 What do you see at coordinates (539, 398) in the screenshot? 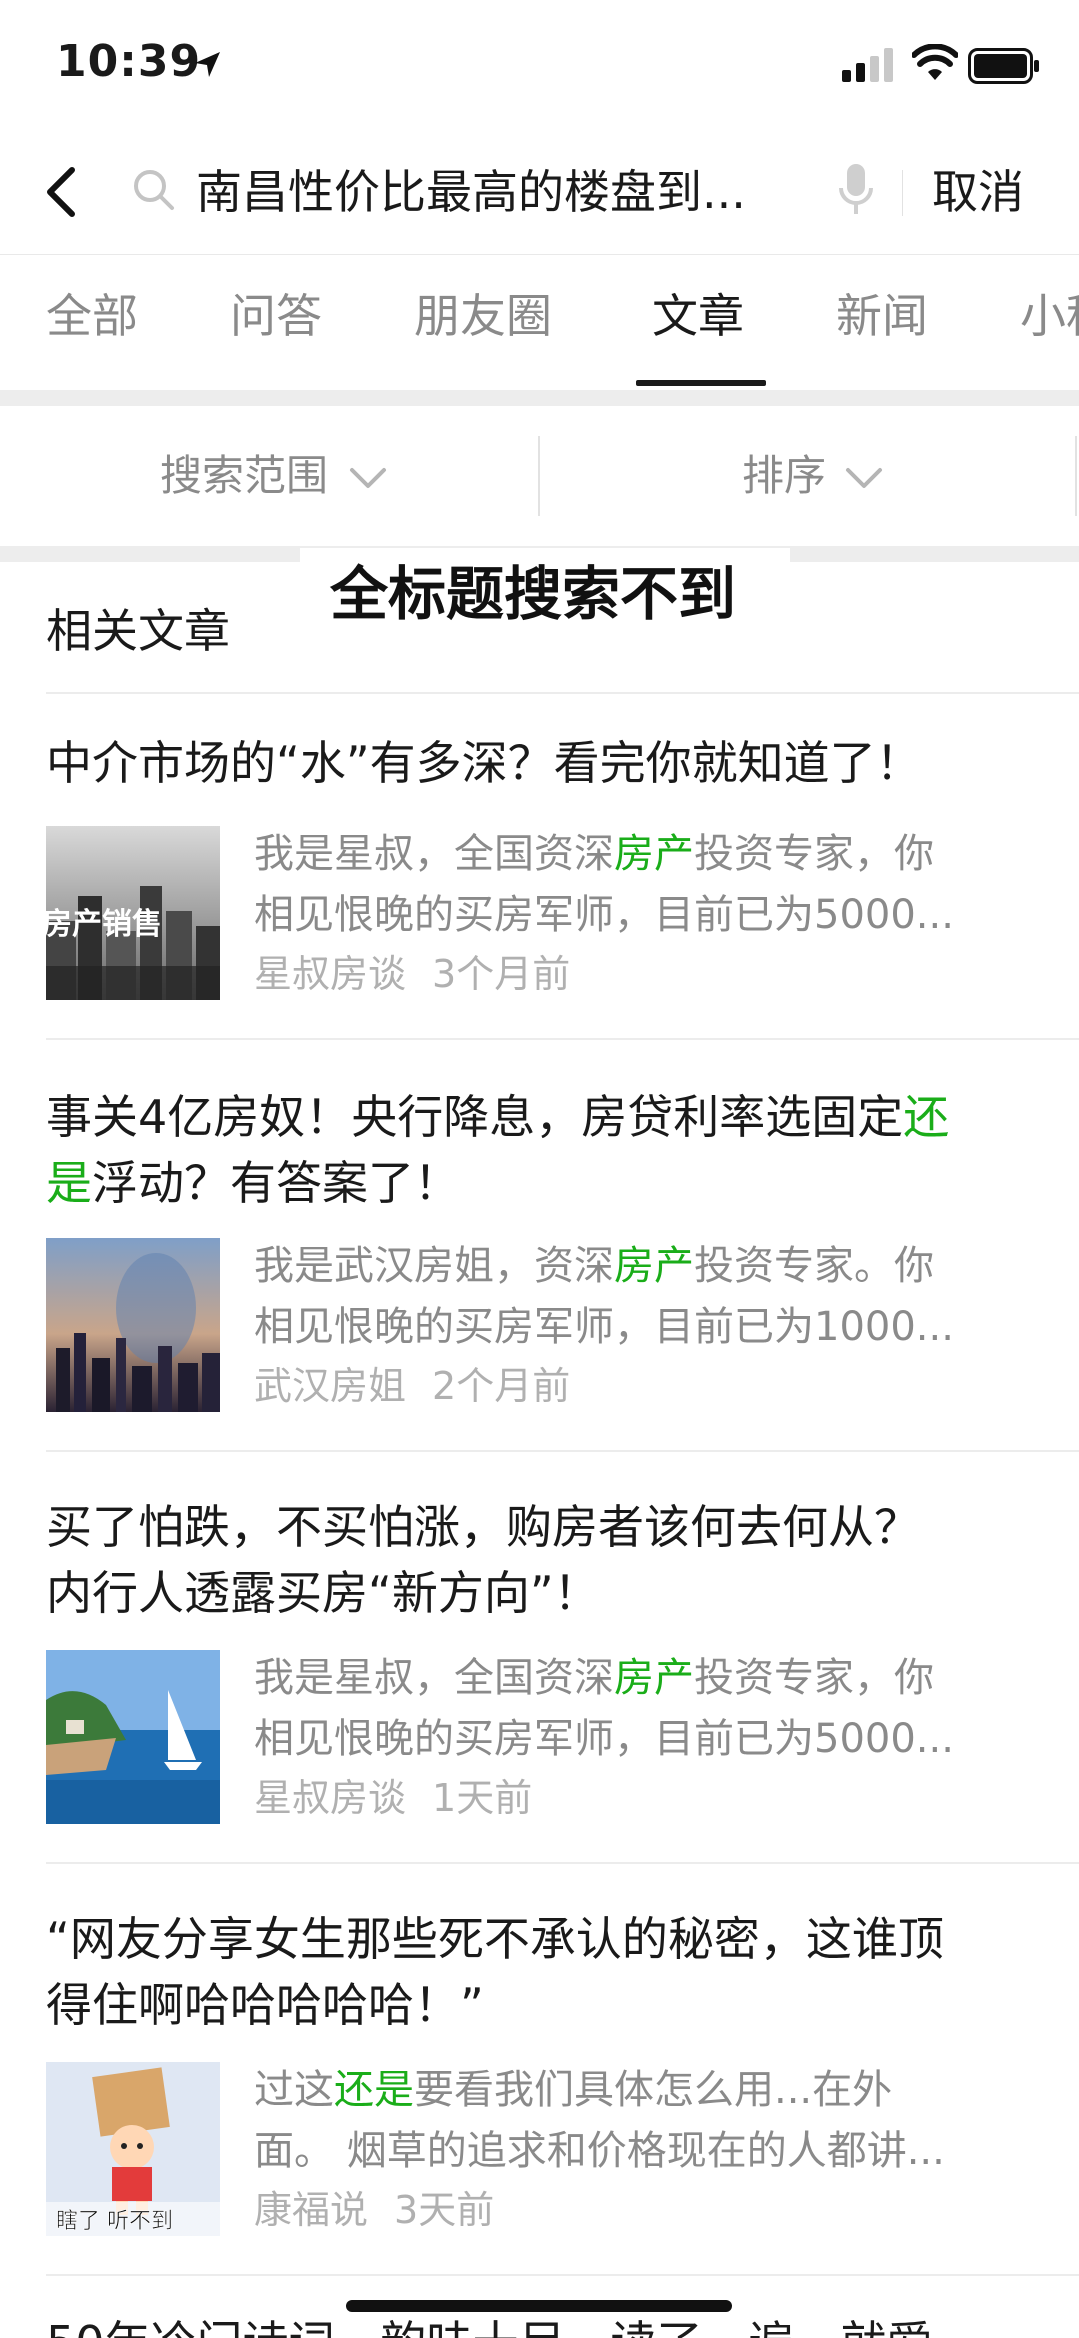
I see `section-gap` at bounding box center [539, 398].